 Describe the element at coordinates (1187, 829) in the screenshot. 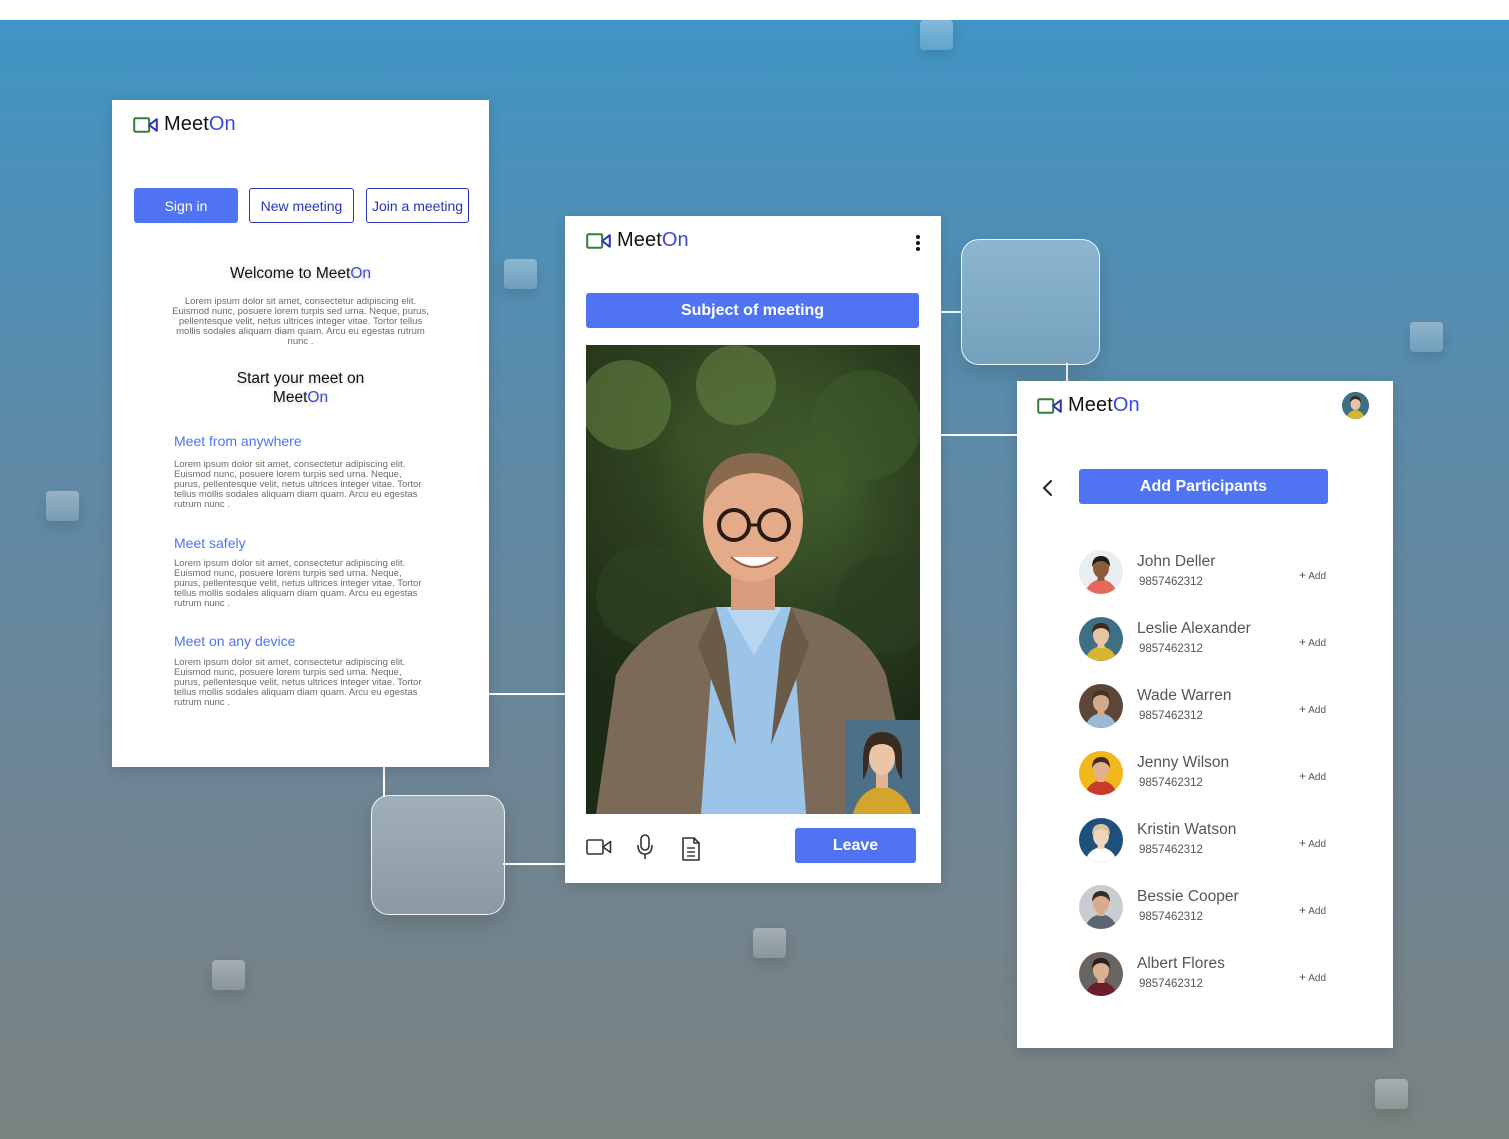

I see `participant-name: Kristin Watson` at that location.